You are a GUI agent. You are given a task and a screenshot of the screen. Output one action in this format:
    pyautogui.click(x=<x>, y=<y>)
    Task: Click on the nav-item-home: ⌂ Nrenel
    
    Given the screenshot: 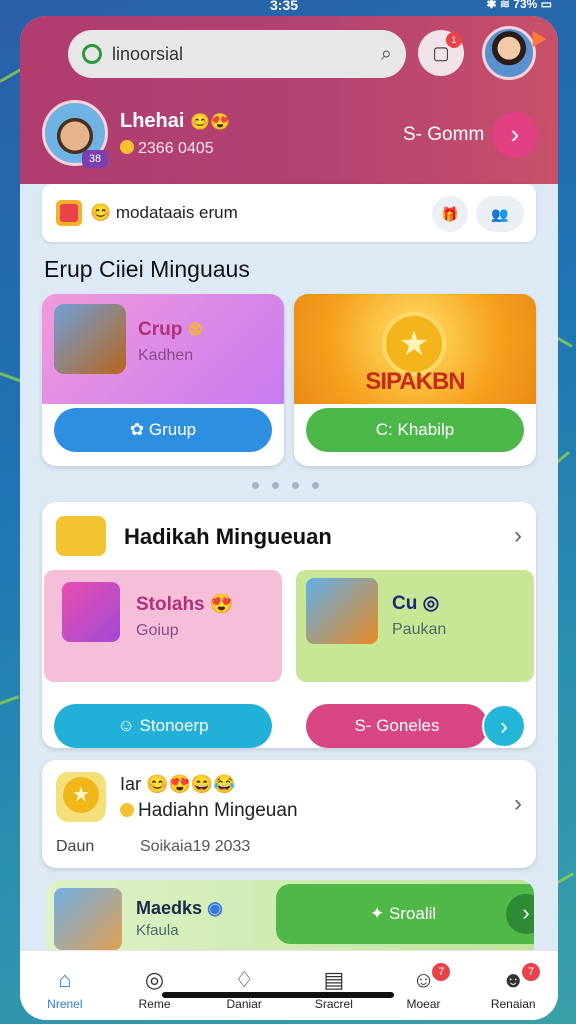 What is the action you would take?
    pyautogui.click(x=65, y=985)
    